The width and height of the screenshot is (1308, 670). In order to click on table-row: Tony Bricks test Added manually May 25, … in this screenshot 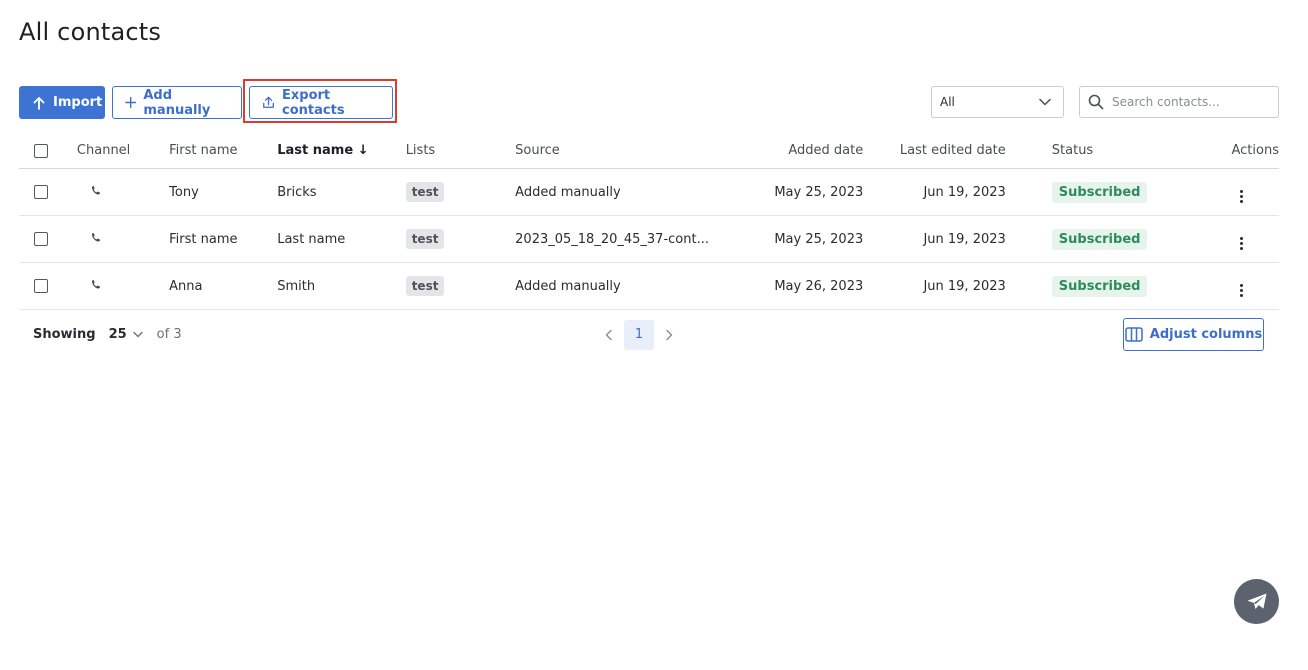, I will do `click(649, 192)`.